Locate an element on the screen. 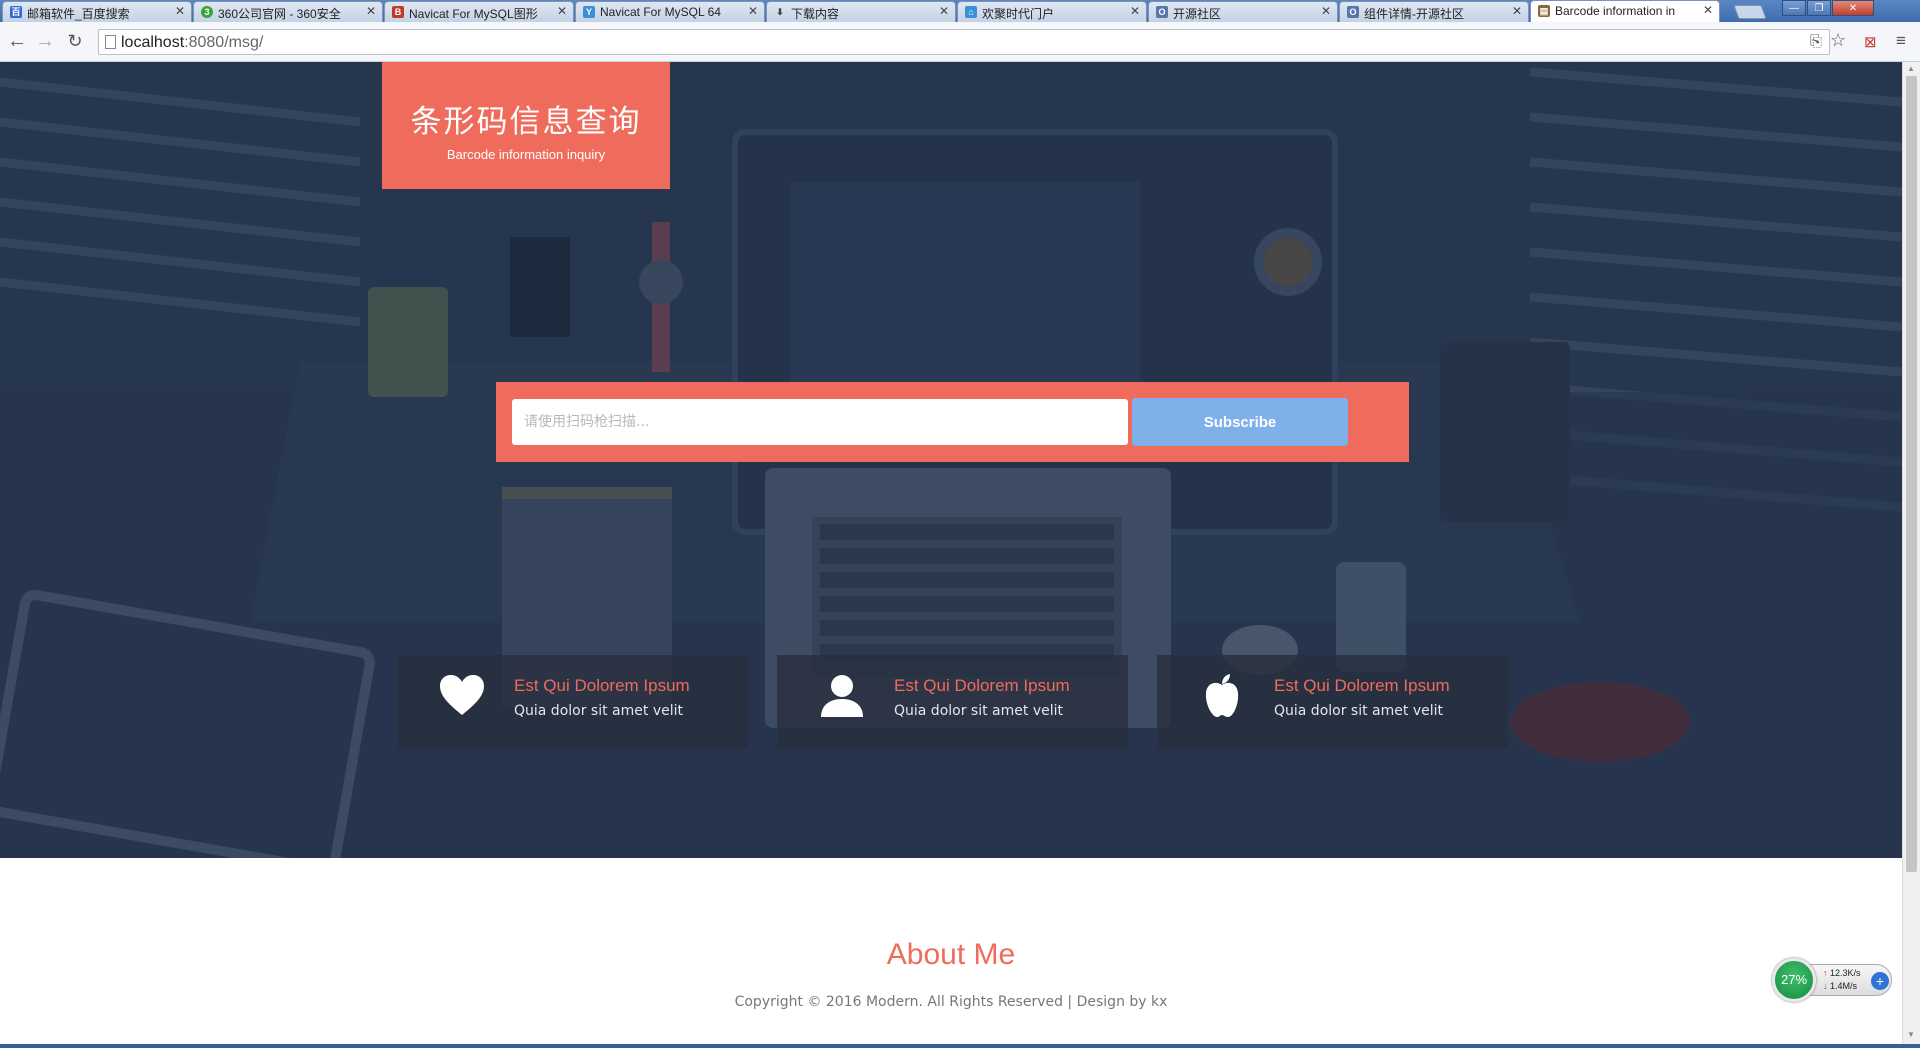  tab-label: 开源社区 is located at coordinates (1197, 14).